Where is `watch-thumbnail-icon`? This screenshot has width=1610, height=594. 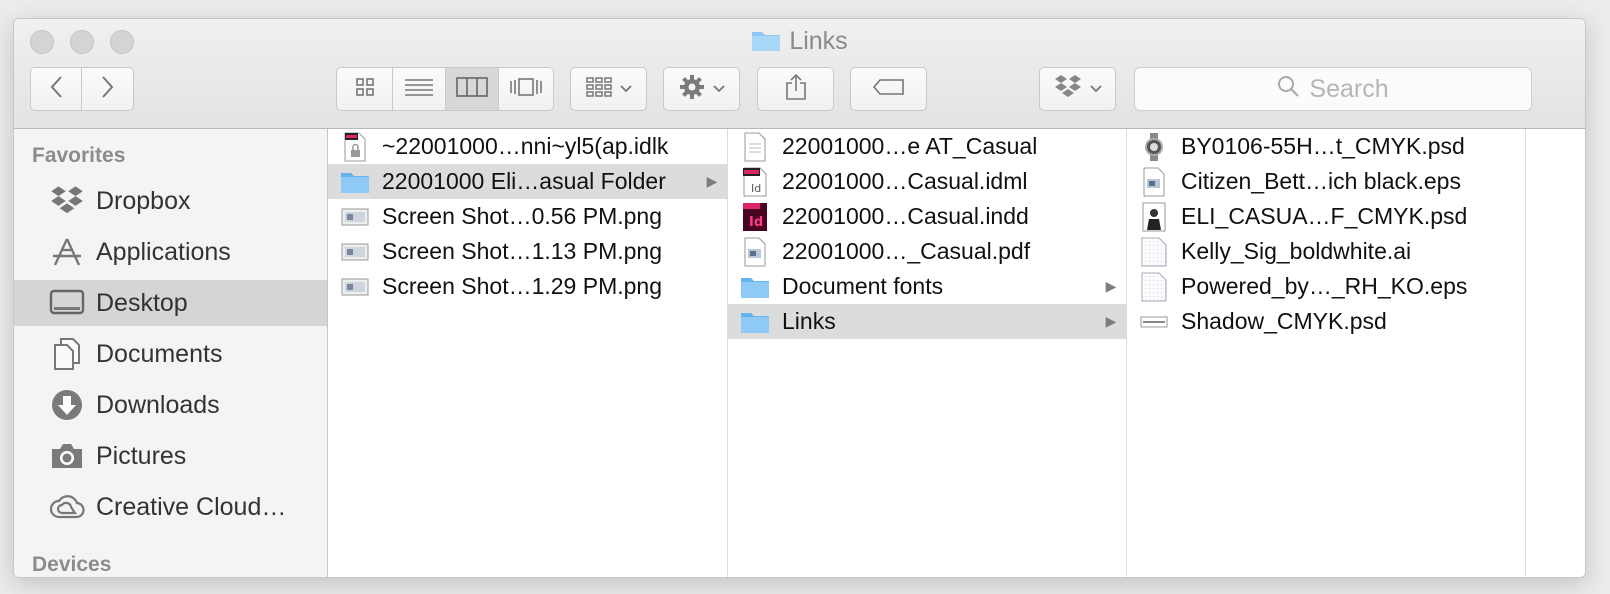
watch-thumbnail-icon is located at coordinates (1154, 147).